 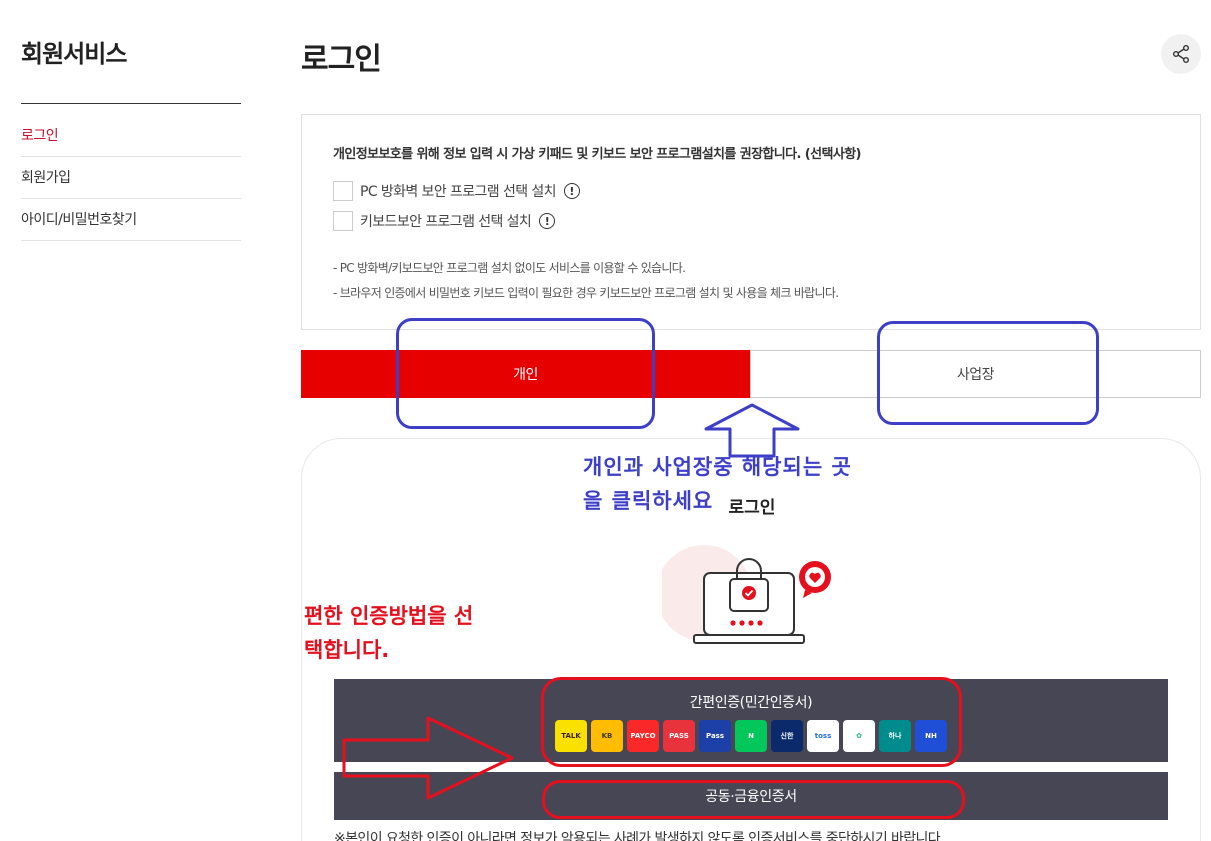 I want to click on simple-auth-label: 간편인증(민간인증서), so click(x=751, y=703).